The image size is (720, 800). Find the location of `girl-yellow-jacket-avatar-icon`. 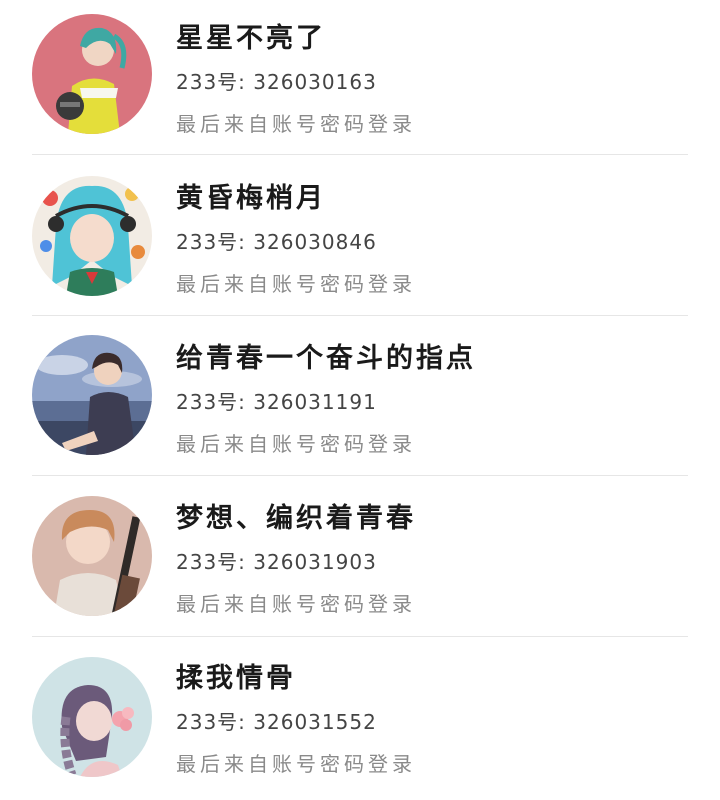

girl-yellow-jacket-avatar-icon is located at coordinates (92, 74).